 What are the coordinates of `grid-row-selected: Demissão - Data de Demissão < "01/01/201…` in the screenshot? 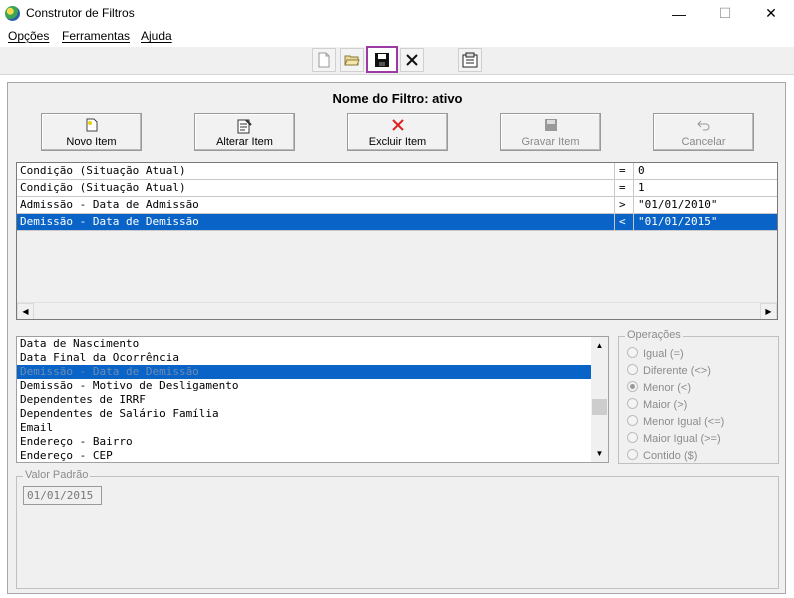 It's located at (397, 222).